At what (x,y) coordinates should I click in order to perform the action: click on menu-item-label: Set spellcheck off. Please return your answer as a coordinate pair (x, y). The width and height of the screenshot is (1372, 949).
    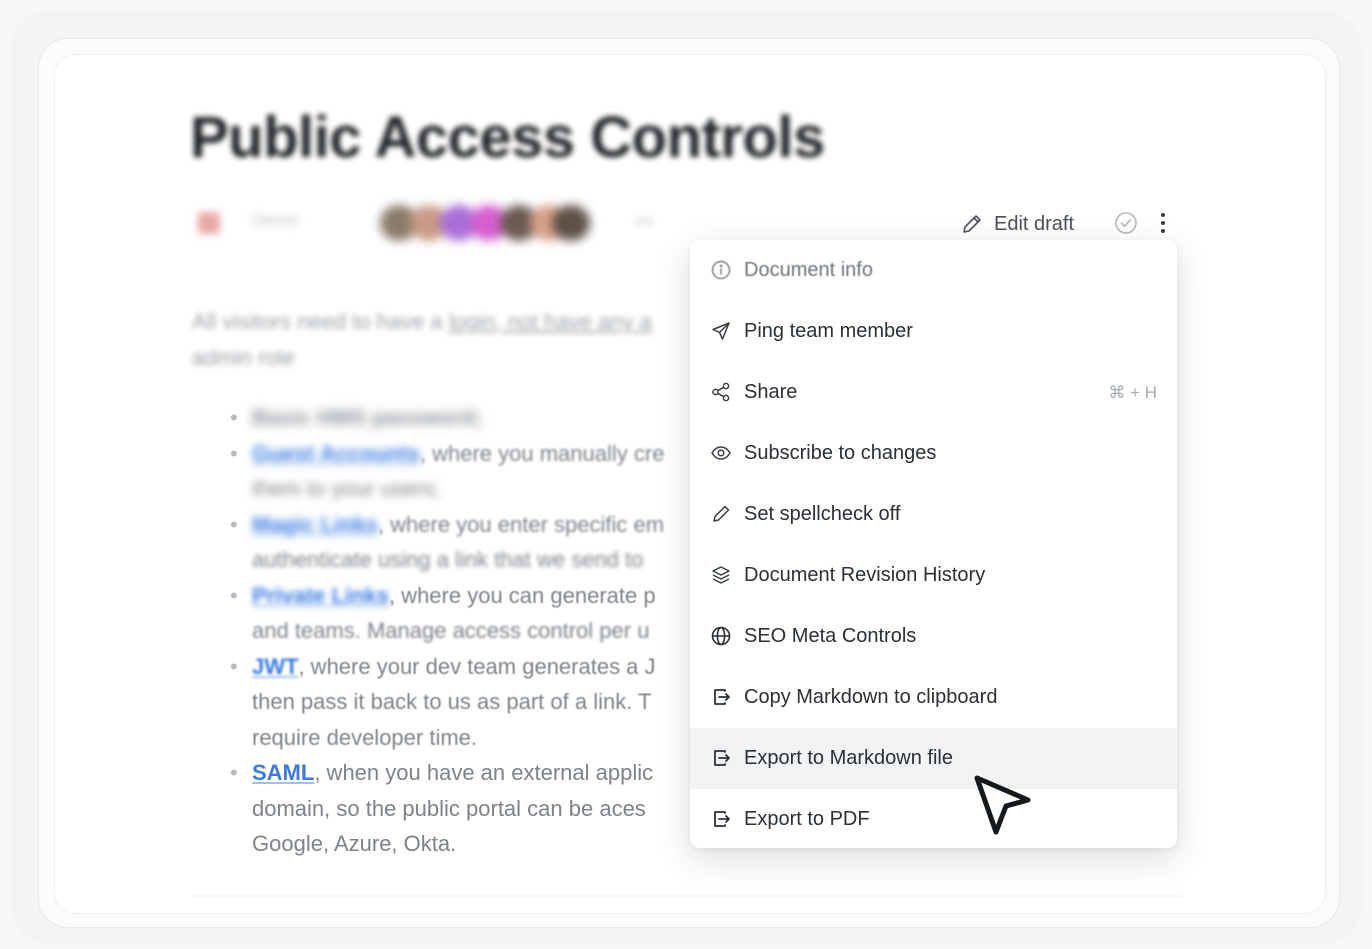
    Looking at the image, I should click on (822, 514).